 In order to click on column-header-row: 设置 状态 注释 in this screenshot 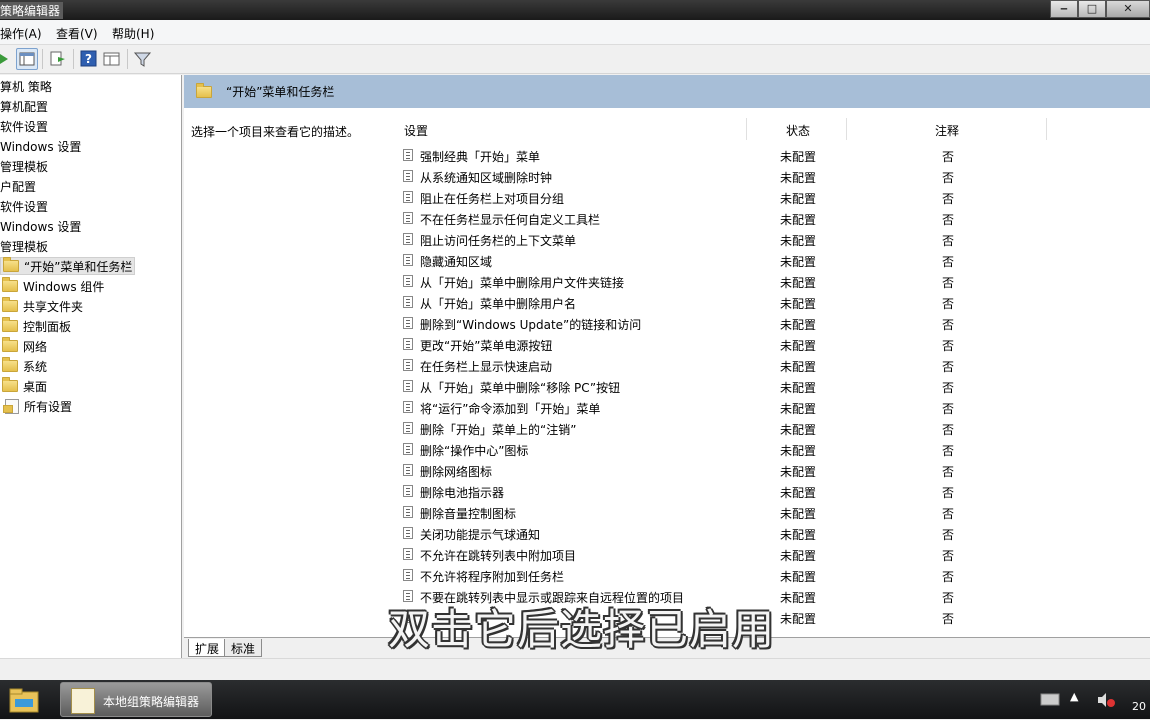, I will do `click(769, 124)`.